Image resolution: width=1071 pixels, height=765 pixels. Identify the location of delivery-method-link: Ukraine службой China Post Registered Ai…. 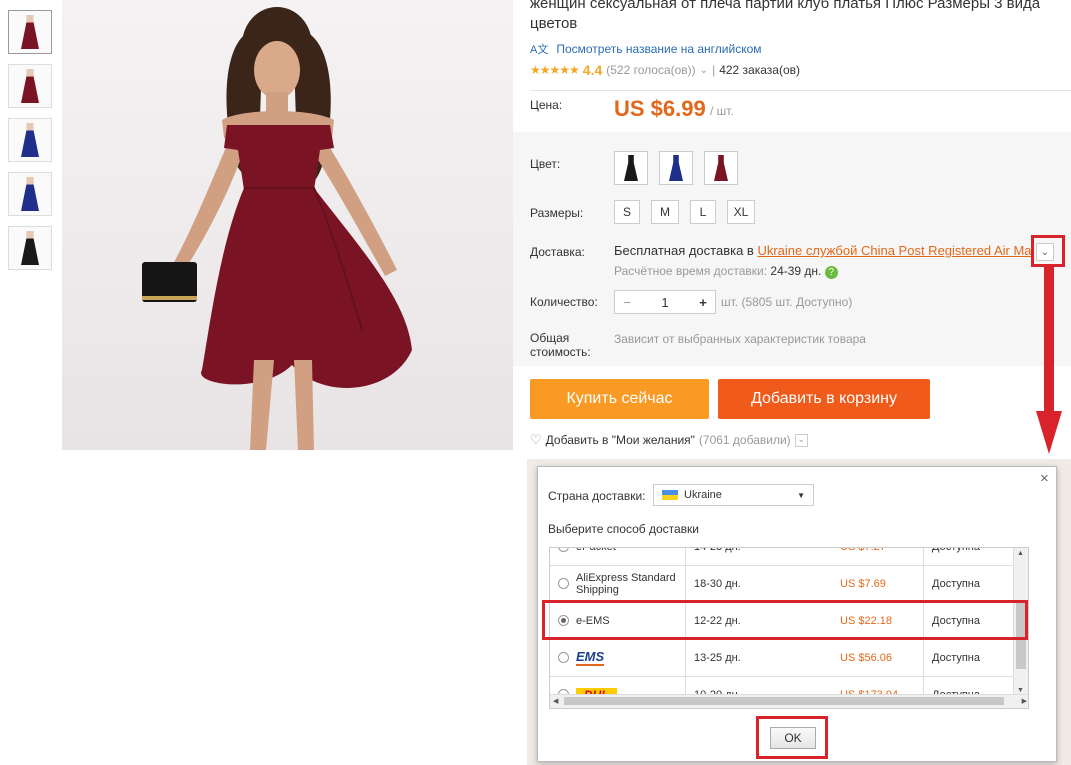
(895, 250).